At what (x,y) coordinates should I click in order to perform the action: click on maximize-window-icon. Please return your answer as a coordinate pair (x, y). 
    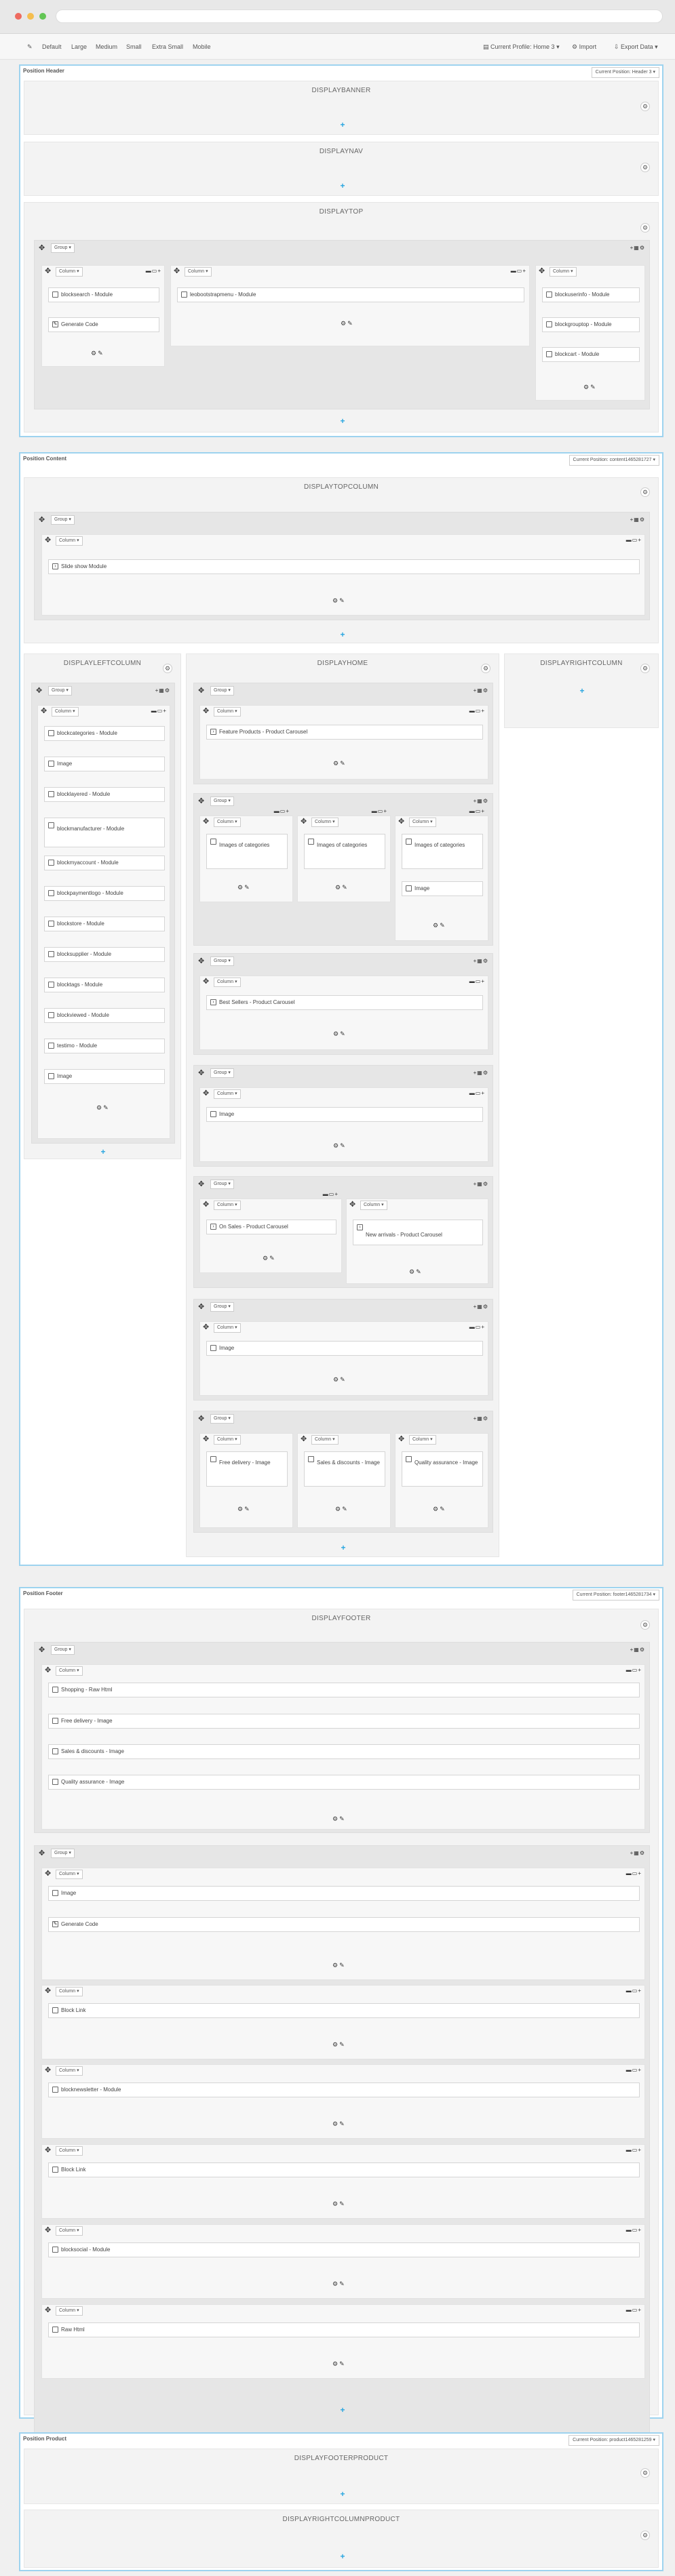
    Looking at the image, I should click on (43, 16).